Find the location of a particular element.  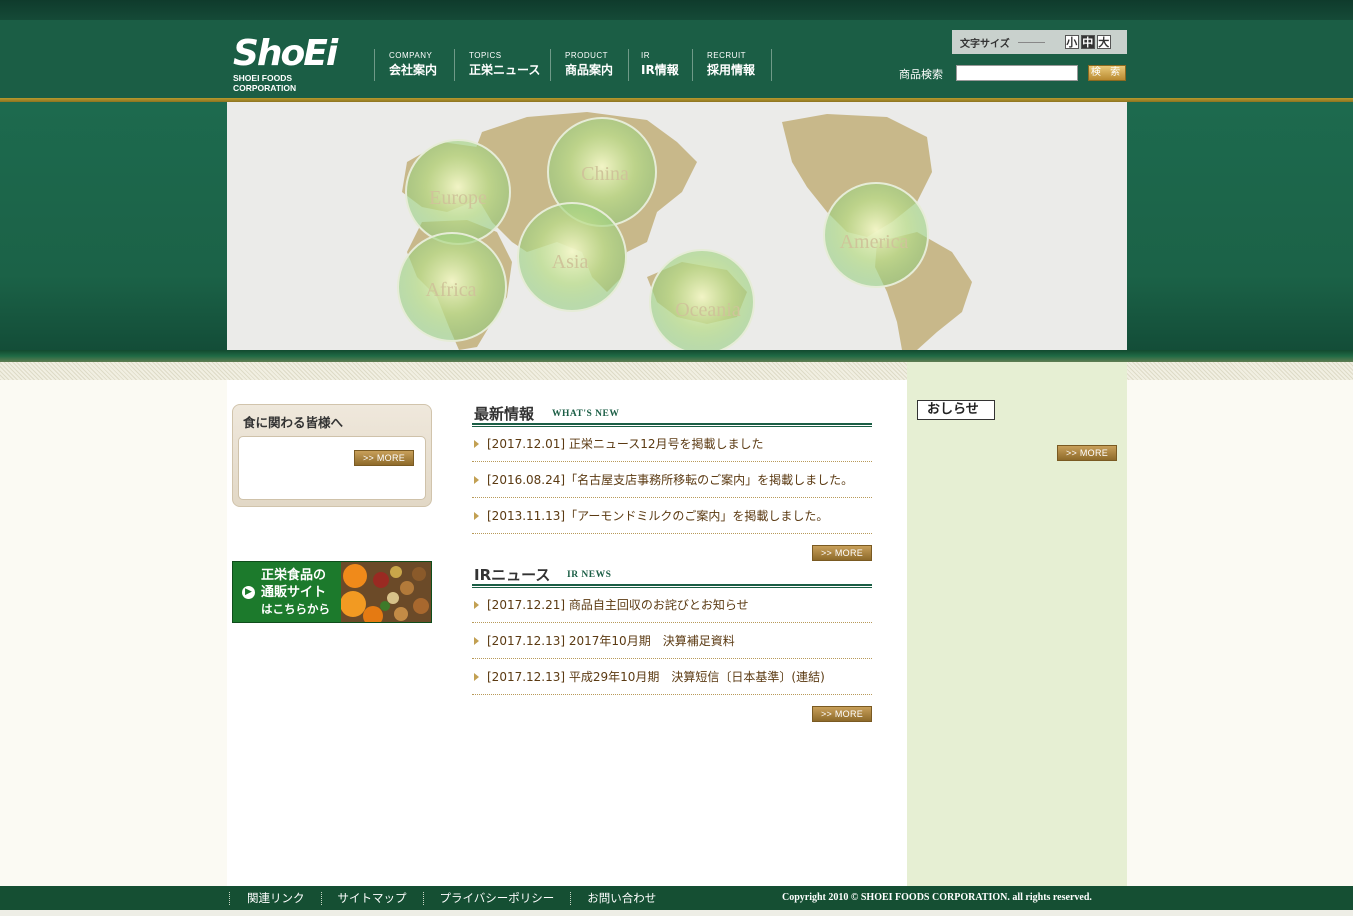

ir-news-title-en: IR NEWS is located at coordinates (589, 575).